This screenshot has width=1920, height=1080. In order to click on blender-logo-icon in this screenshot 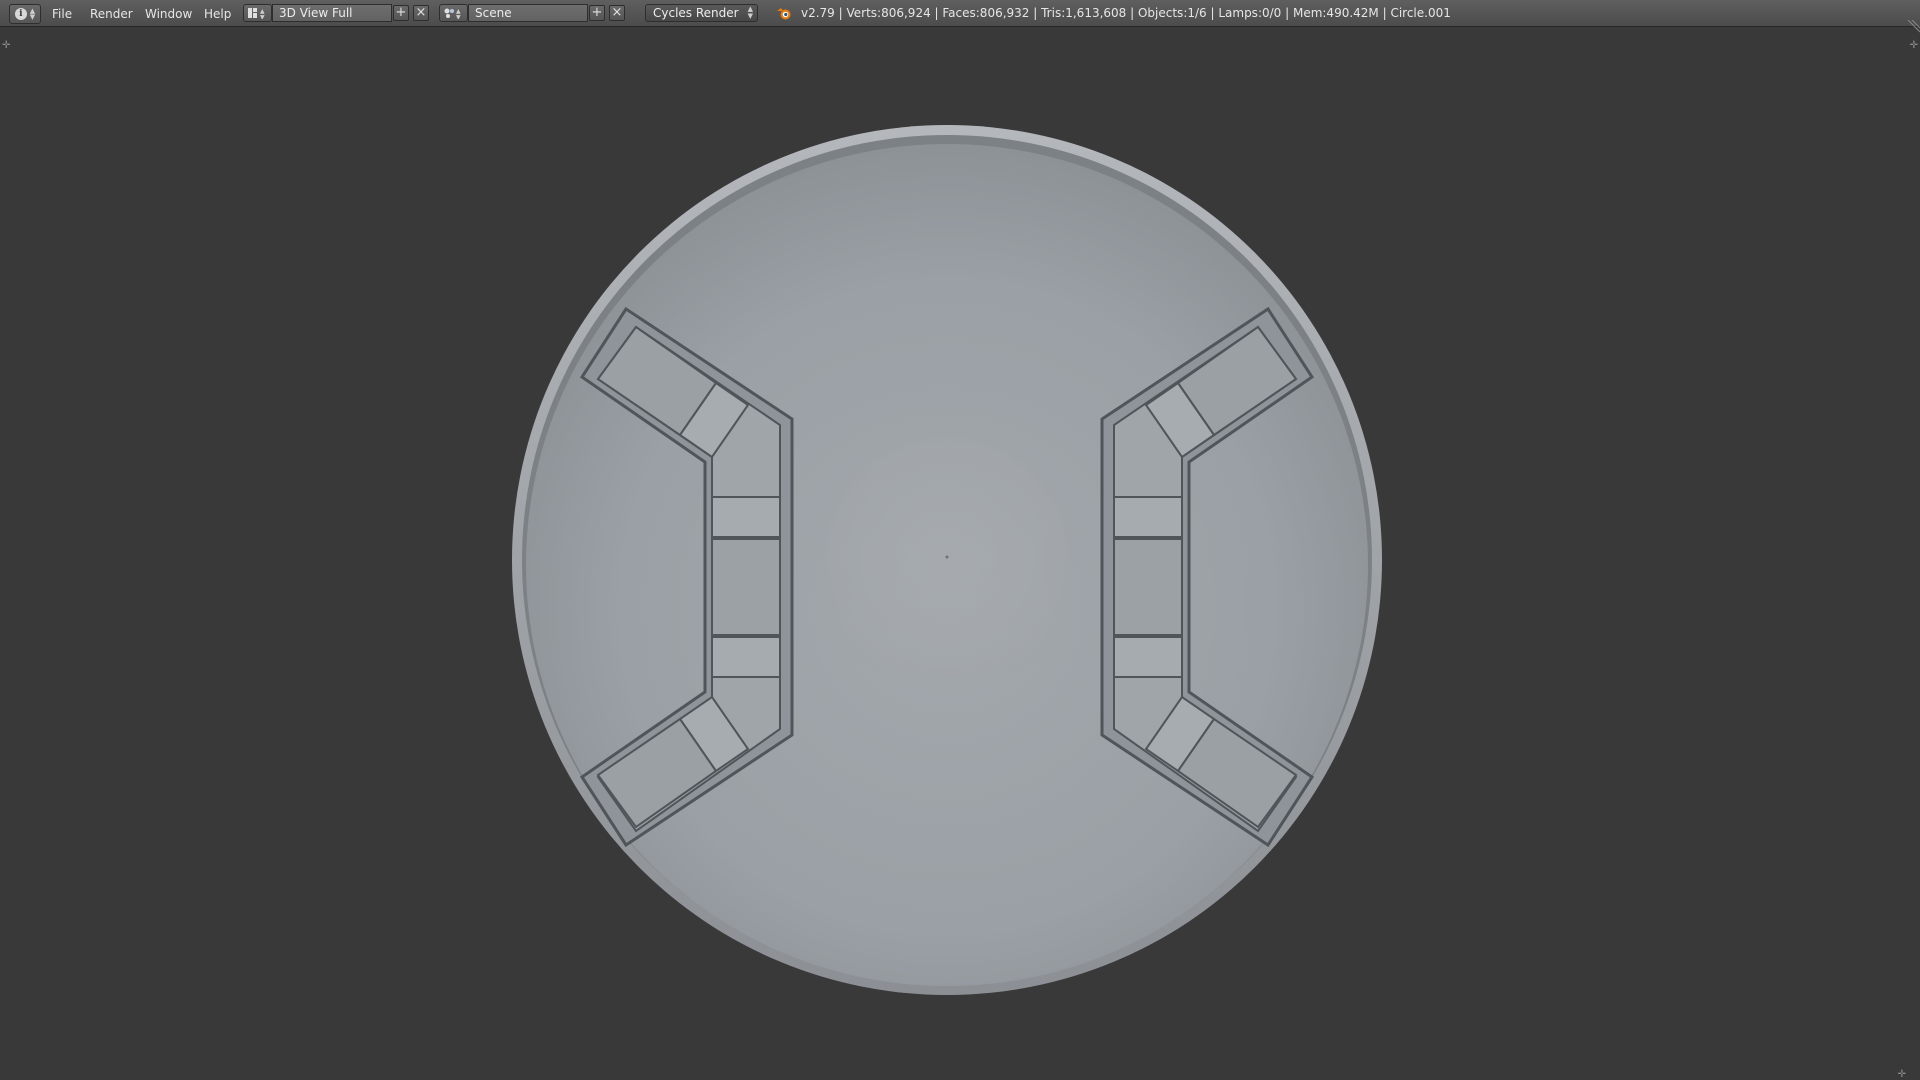, I will do `click(784, 14)`.